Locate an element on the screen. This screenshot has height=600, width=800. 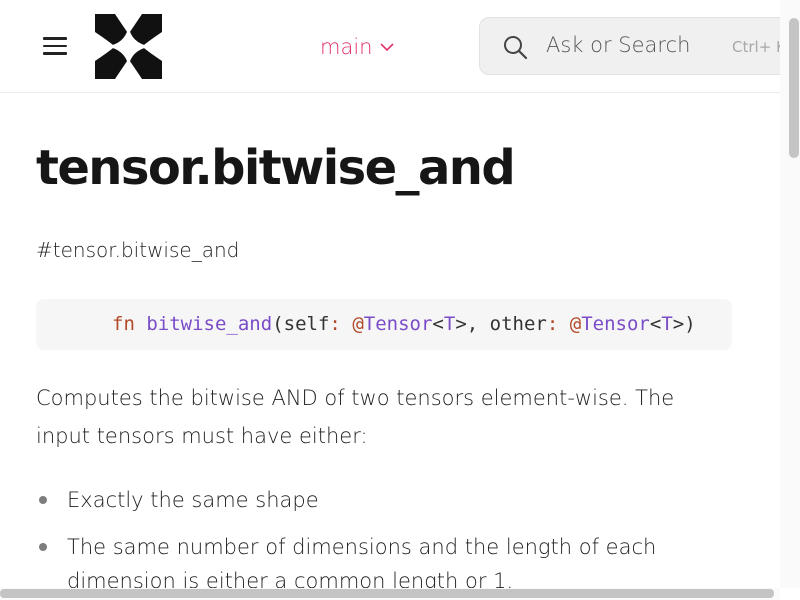
search-shortcut-hint: Ctrl+ K is located at coordinates (759, 47).